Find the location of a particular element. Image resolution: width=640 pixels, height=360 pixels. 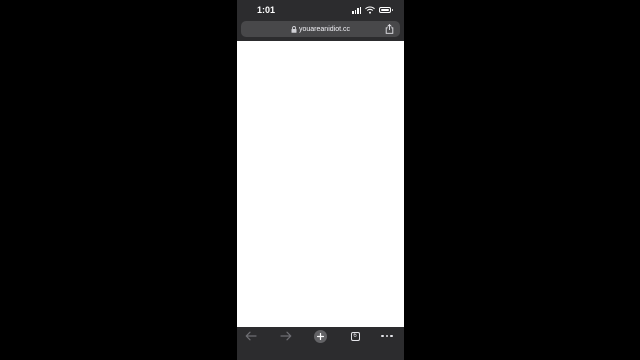

status-bar: 1:01 is located at coordinates (320, 10).